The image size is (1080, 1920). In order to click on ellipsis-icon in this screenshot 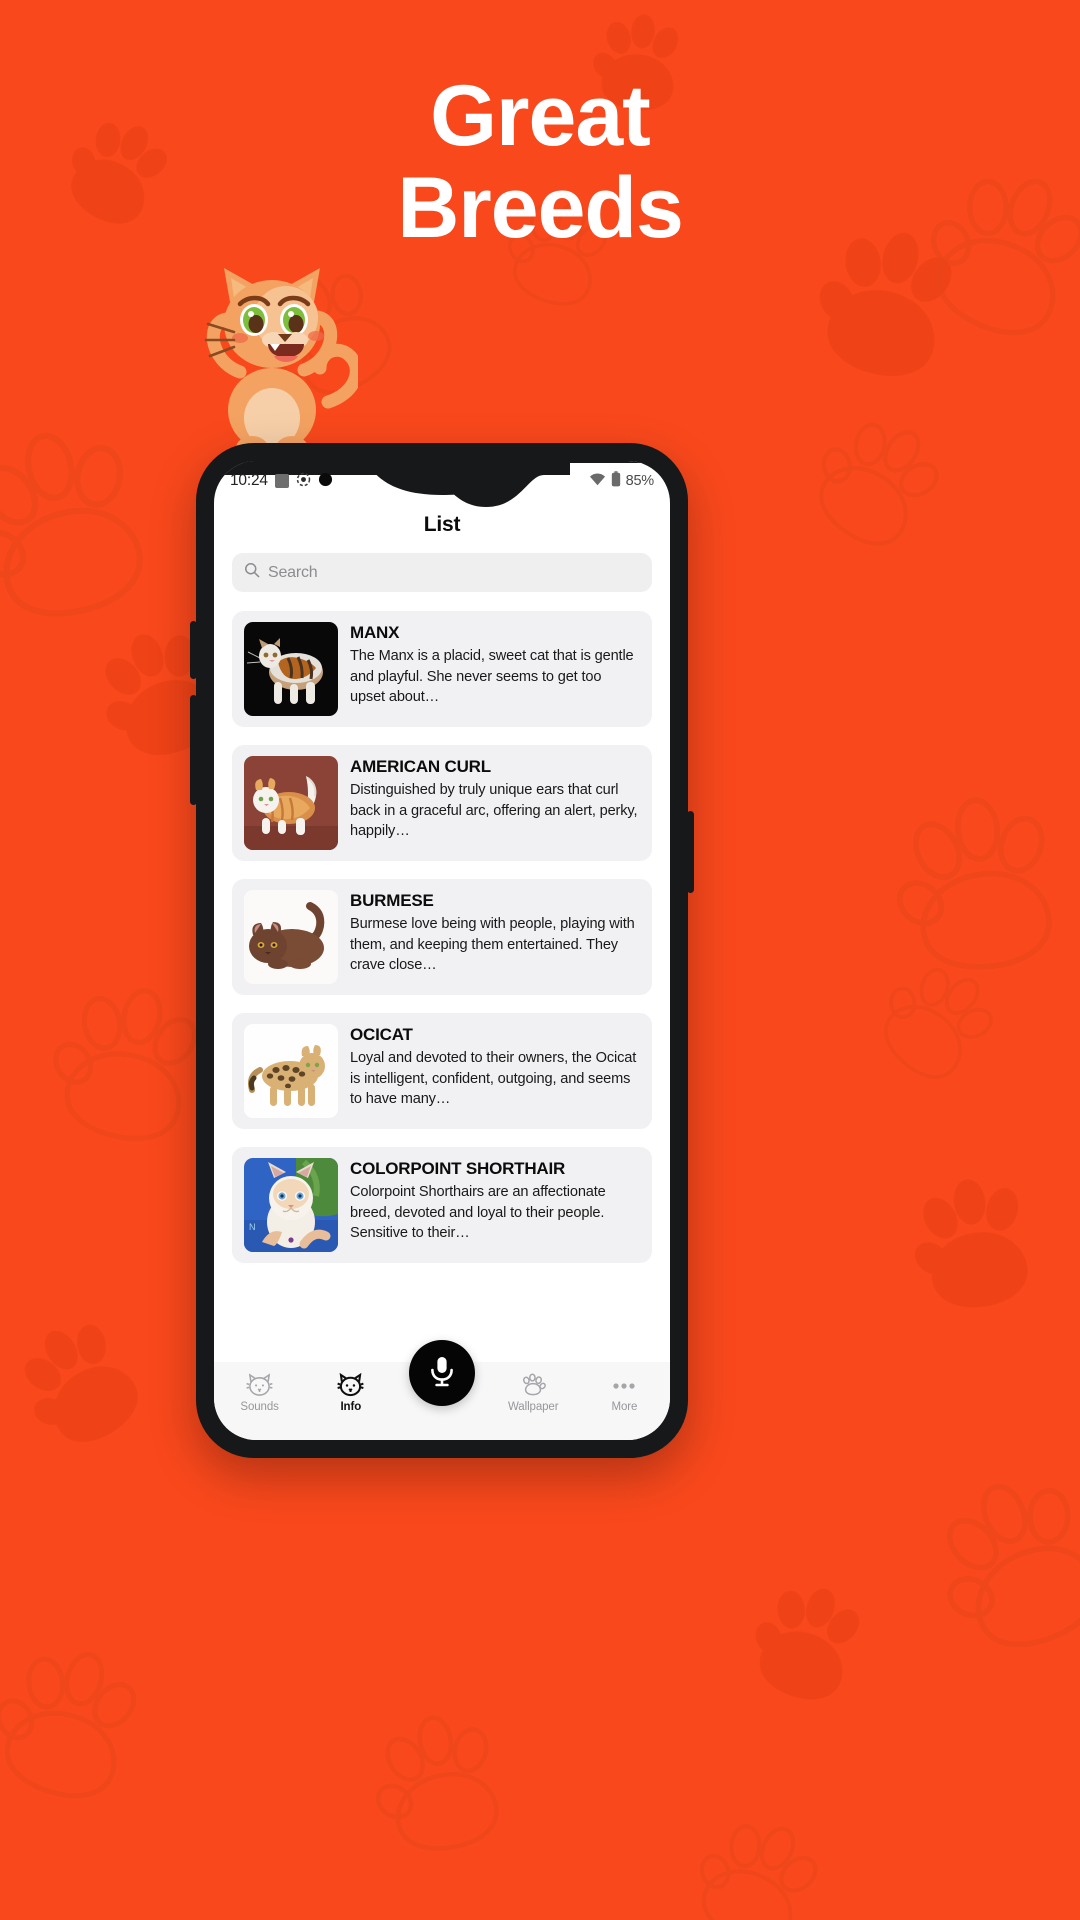, I will do `click(624, 1385)`.